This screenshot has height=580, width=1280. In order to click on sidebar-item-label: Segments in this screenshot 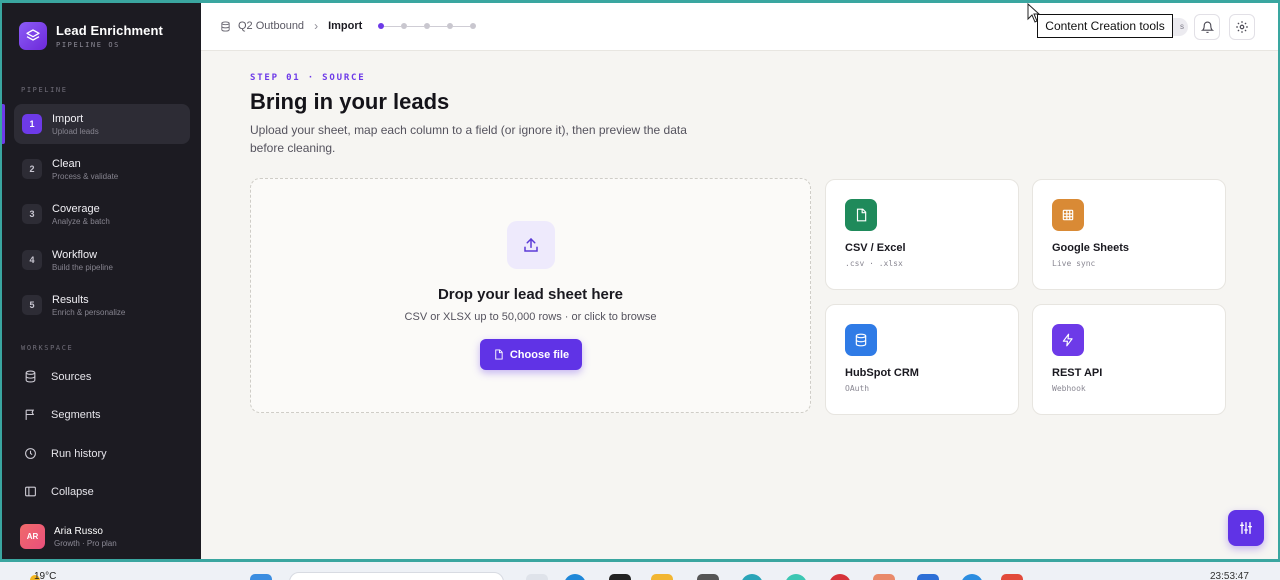, I will do `click(76, 414)`.